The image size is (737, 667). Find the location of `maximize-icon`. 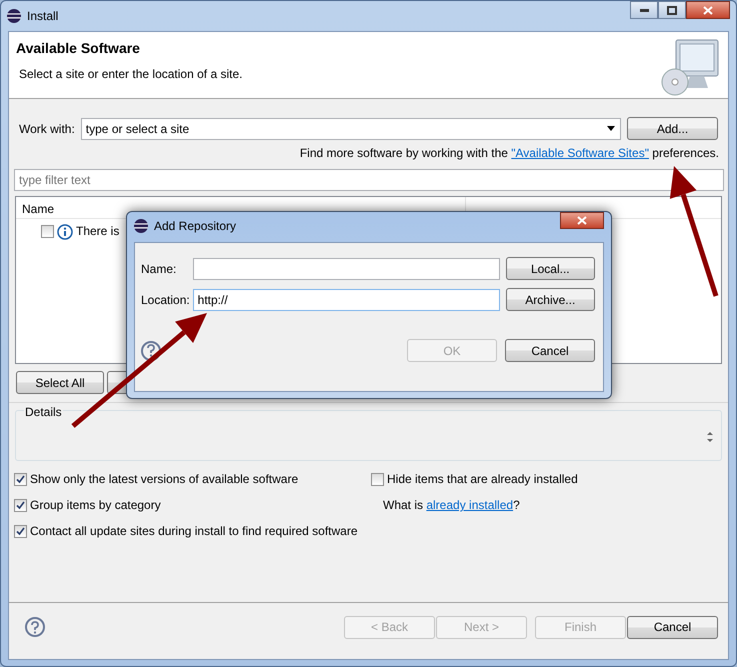

maximize-icon is located at coordinates (672, 10).